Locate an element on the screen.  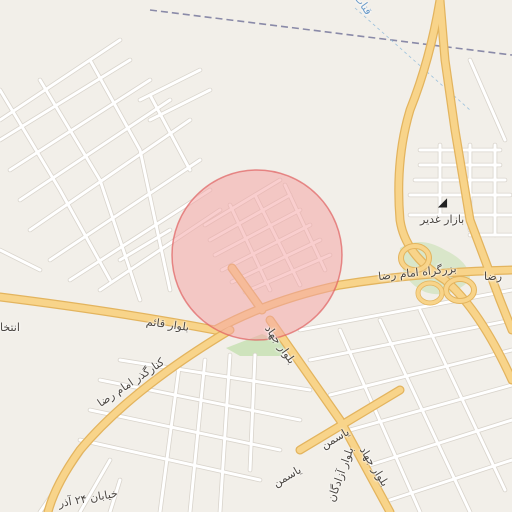
label-bazaar: بازار غدیر is located at coordinates (442, 219).